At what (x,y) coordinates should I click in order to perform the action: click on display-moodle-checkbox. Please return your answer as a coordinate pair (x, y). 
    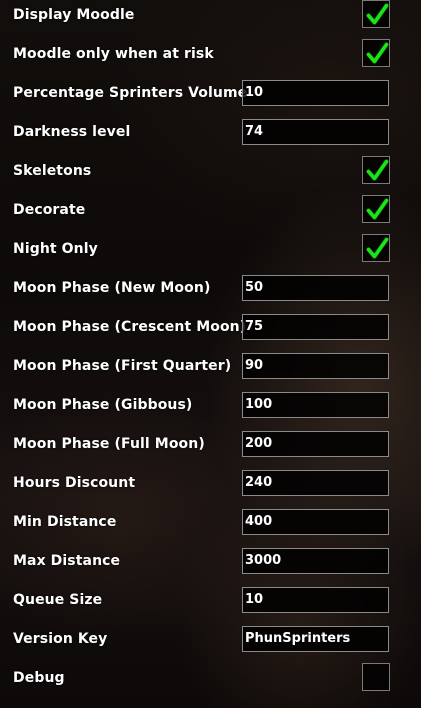
    Looking at the image, I should click on (376, 14).